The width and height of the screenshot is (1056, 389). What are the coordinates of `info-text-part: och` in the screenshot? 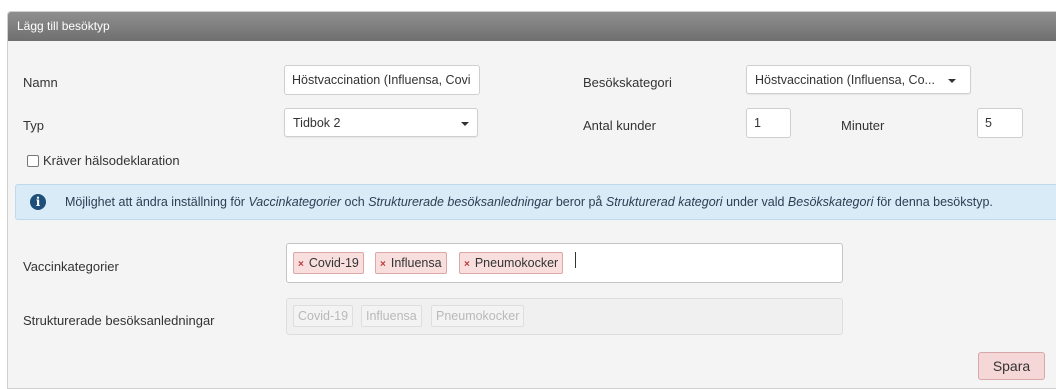 It's located at (355, 202).